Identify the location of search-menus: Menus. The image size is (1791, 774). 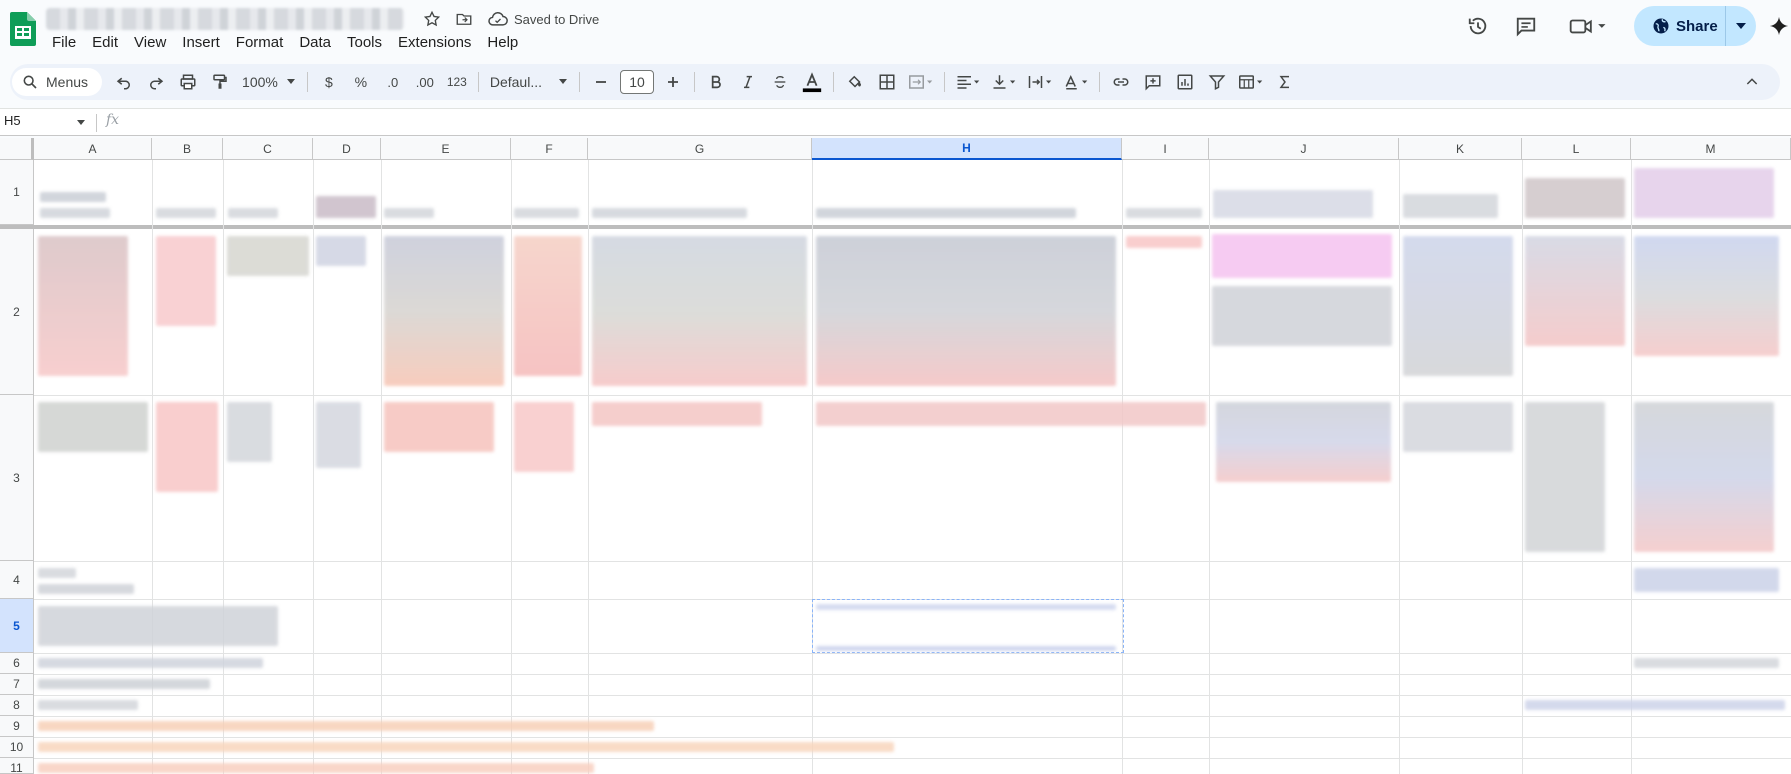
(57, 82).